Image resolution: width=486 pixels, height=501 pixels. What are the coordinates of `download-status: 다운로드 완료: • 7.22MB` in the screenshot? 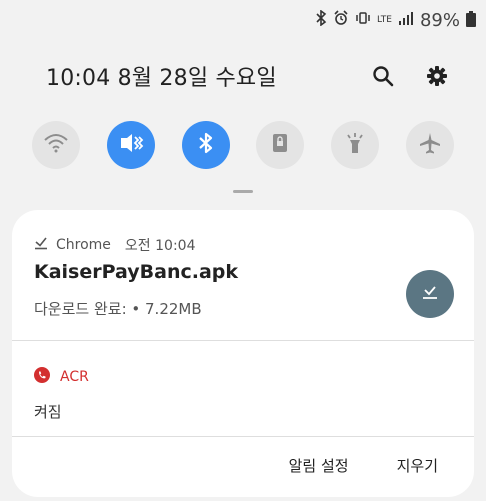 It's located at (118, 309).